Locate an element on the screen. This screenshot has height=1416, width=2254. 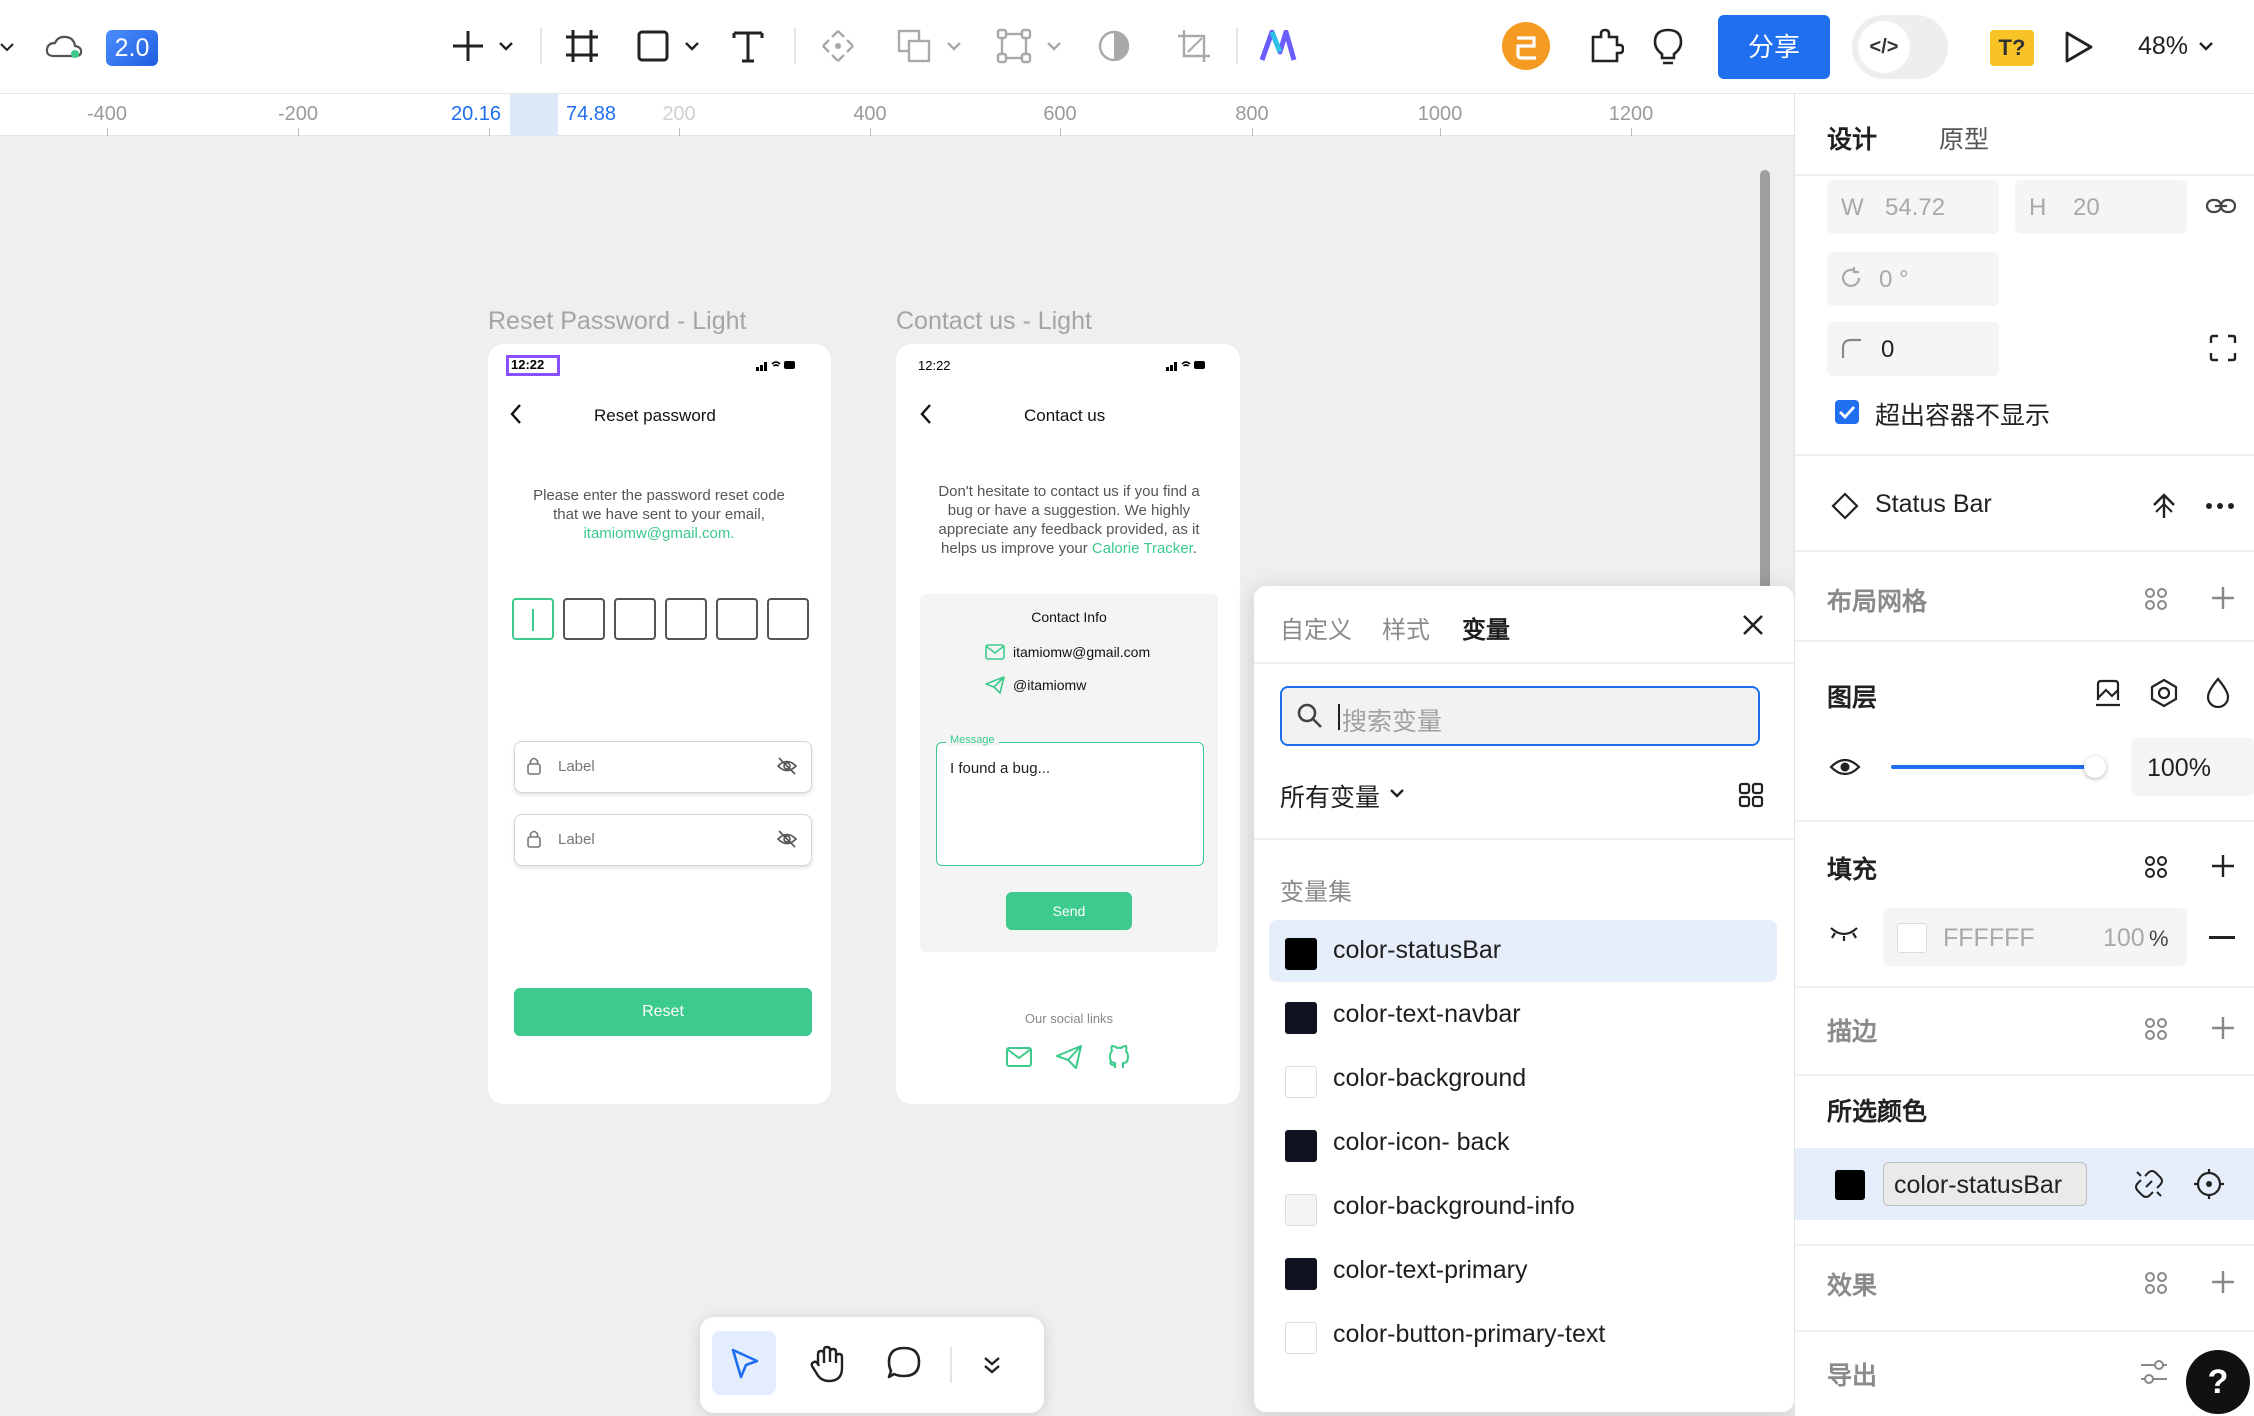
selected-color-row: color-statusBar is located at coordinates (2024, 1184).